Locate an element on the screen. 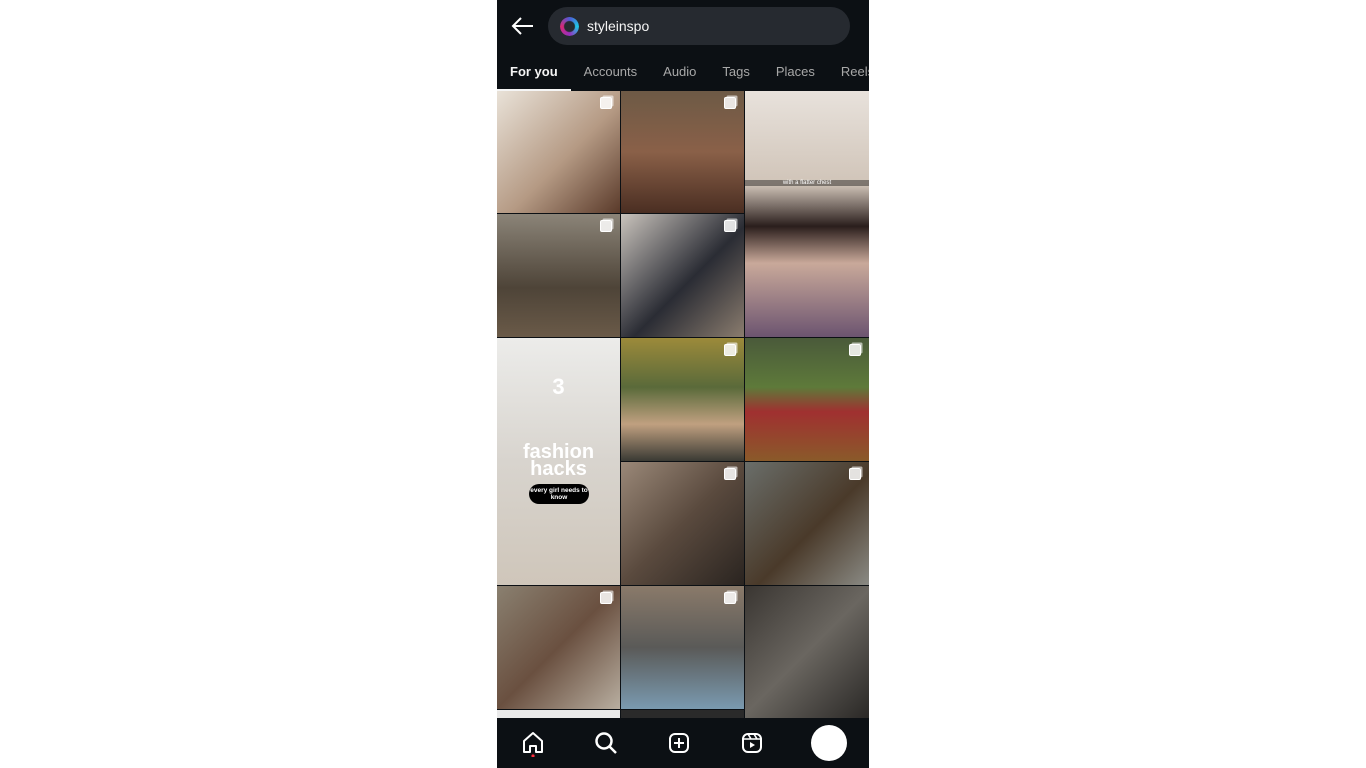 This screenshot has width=1366, height=768. reel-tile: 3 fashion hacks every girl needs to know is located at coordinates (558, 461).